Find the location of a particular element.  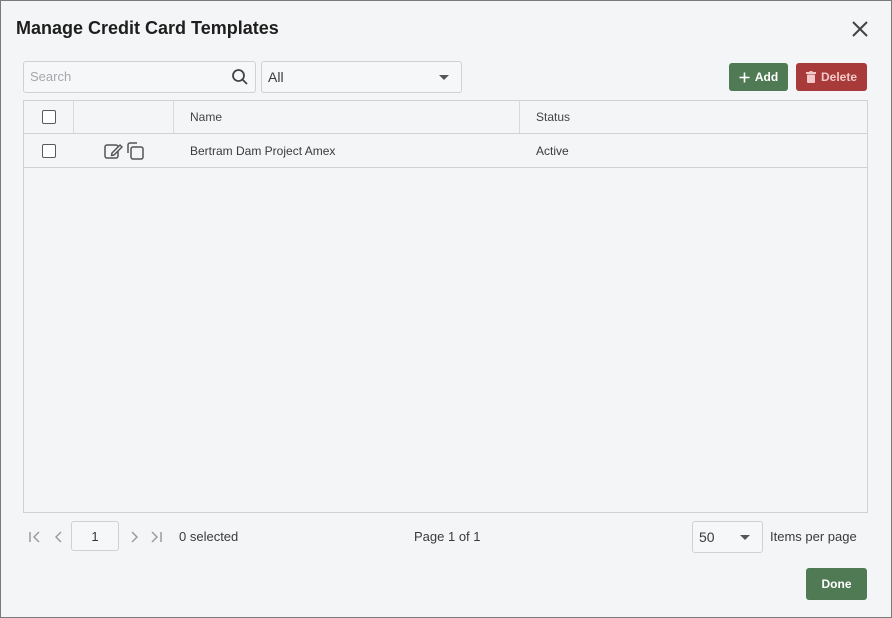

edit-icon is located at coordinates (113, 151).